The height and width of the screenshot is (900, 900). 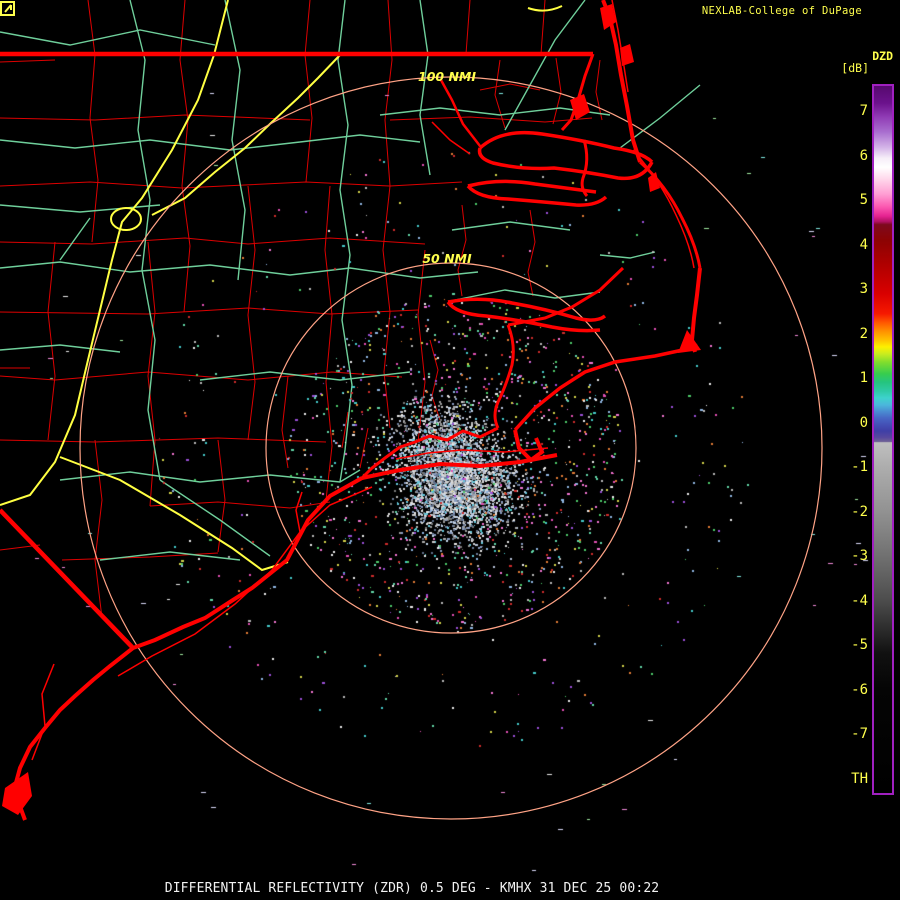 I want to click on colorbar-tick: 4, so click(x=863, y=245).